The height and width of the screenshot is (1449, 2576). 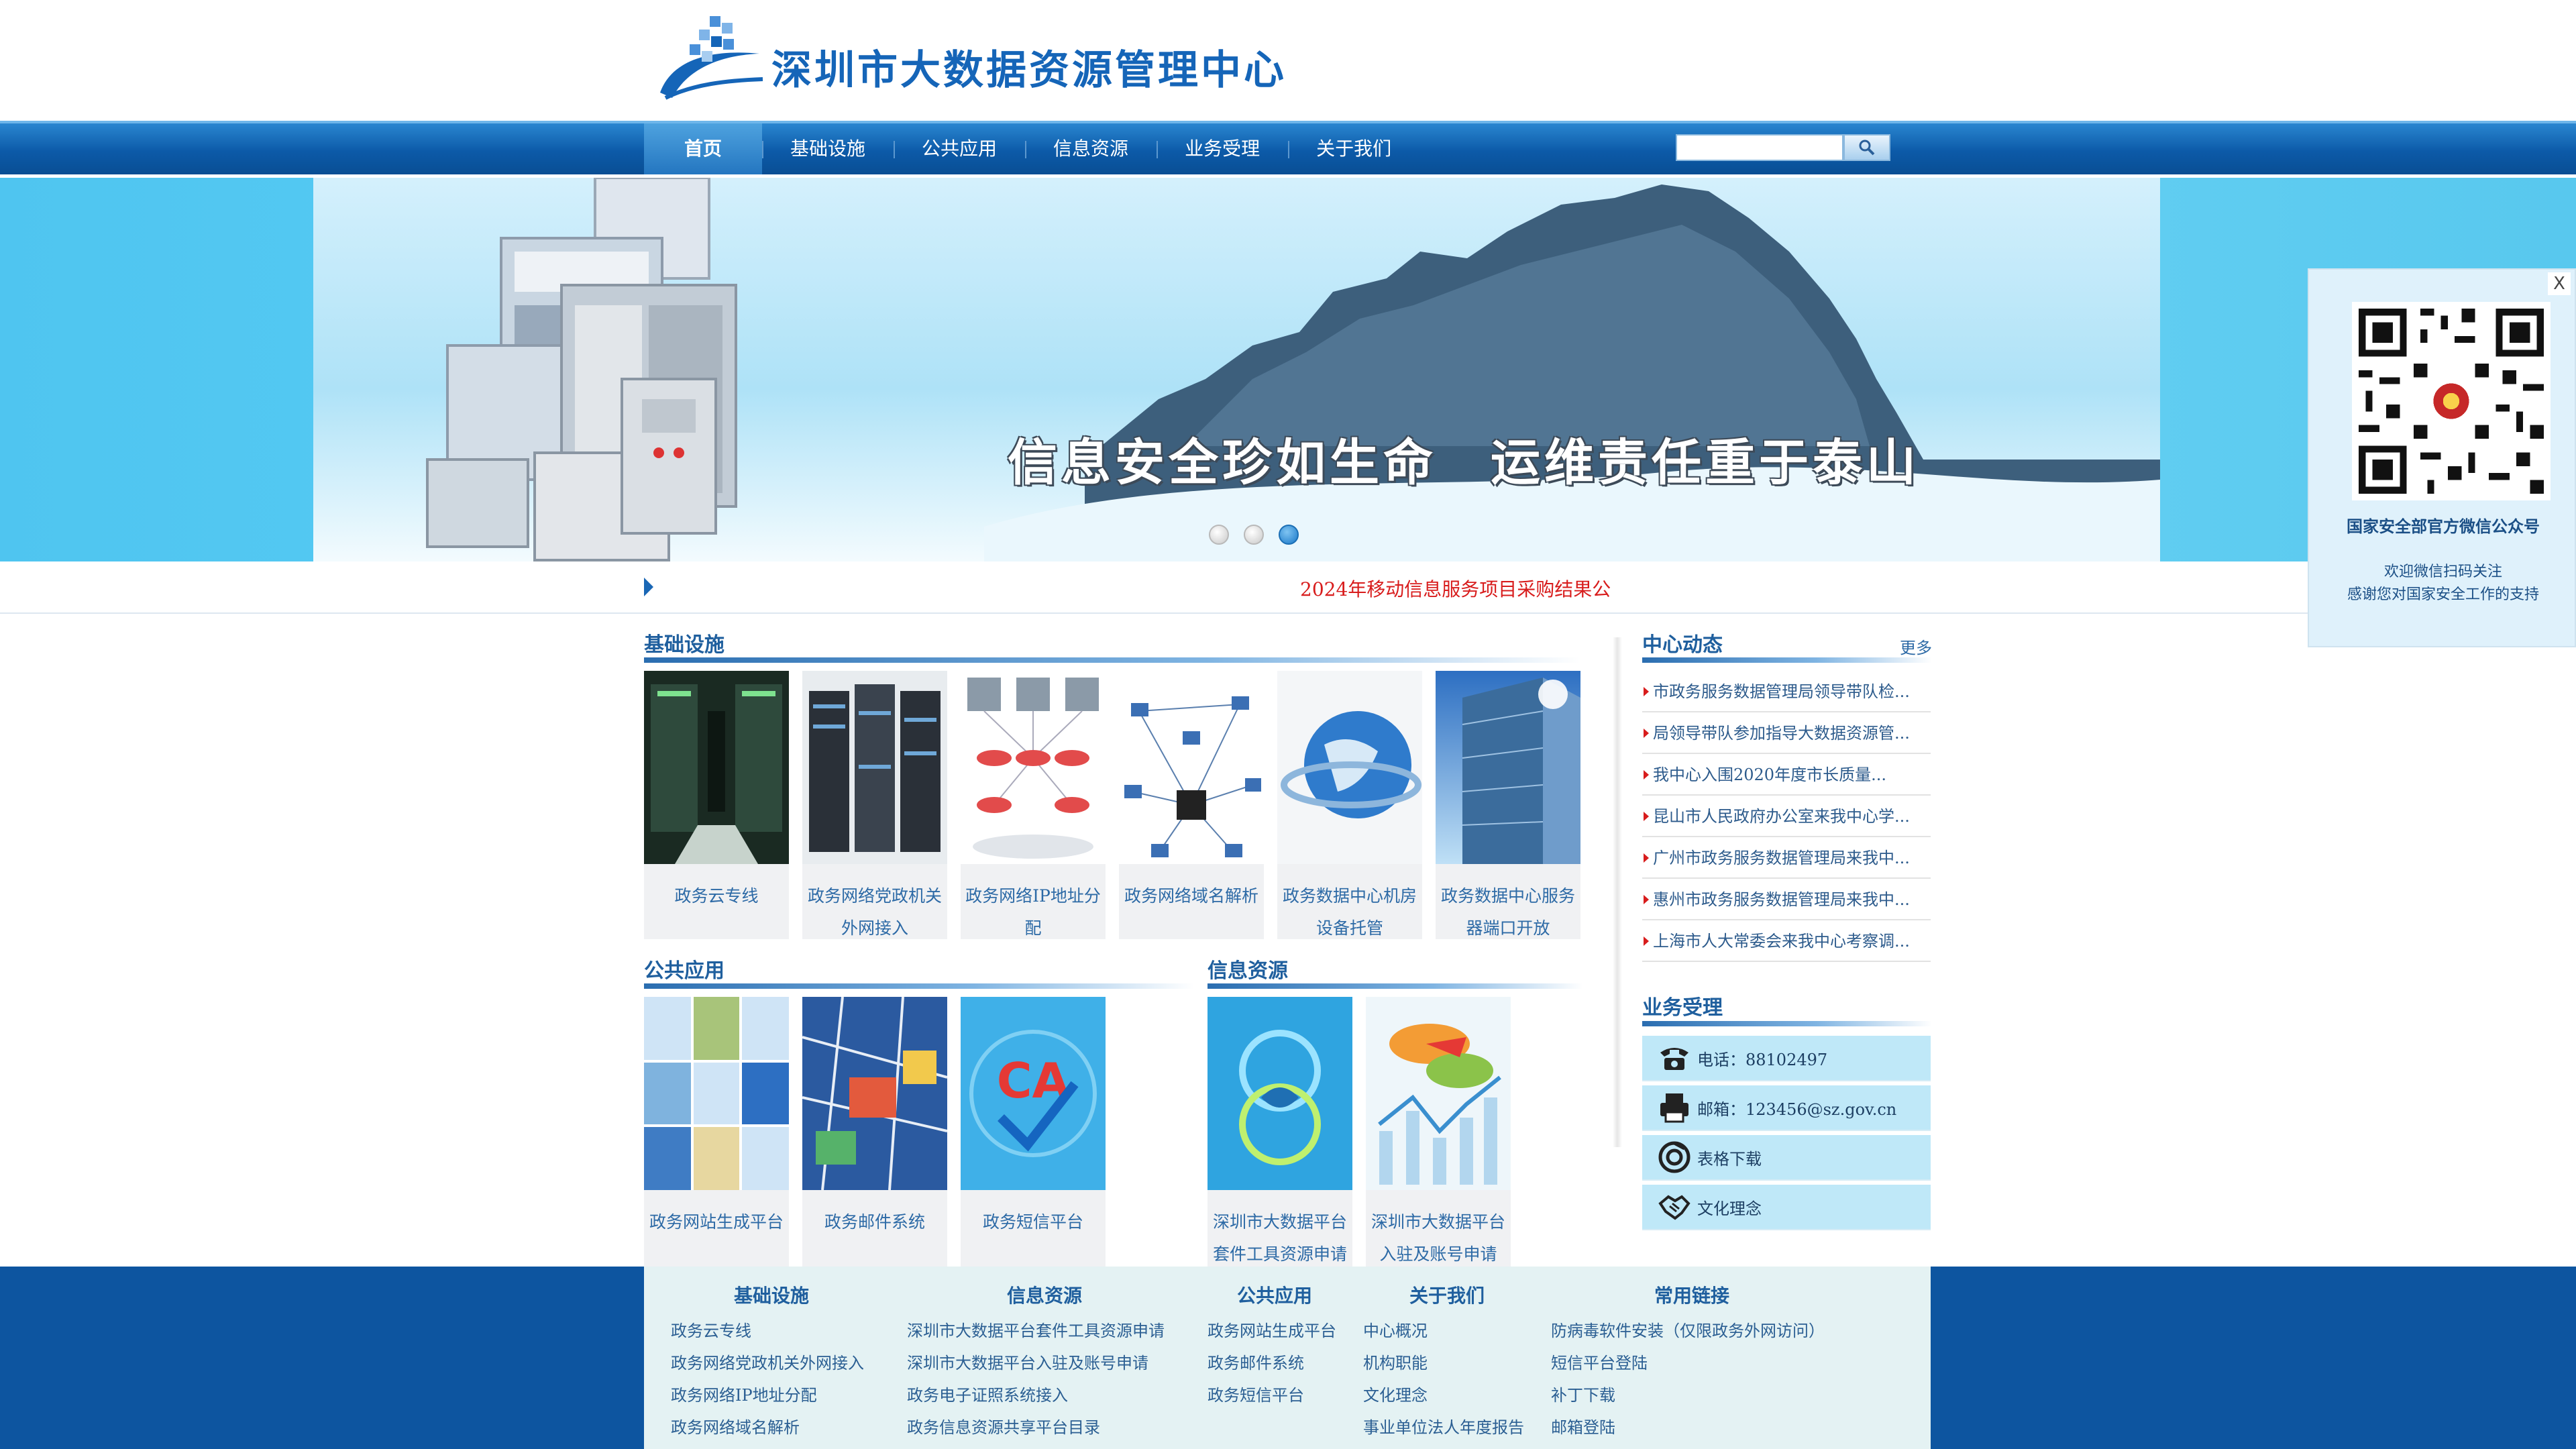 What do you see at coordinates (828, 148) in the screenshot?
I see `nav-infrastructure: 基础设施` at bounding box center [828, 148].